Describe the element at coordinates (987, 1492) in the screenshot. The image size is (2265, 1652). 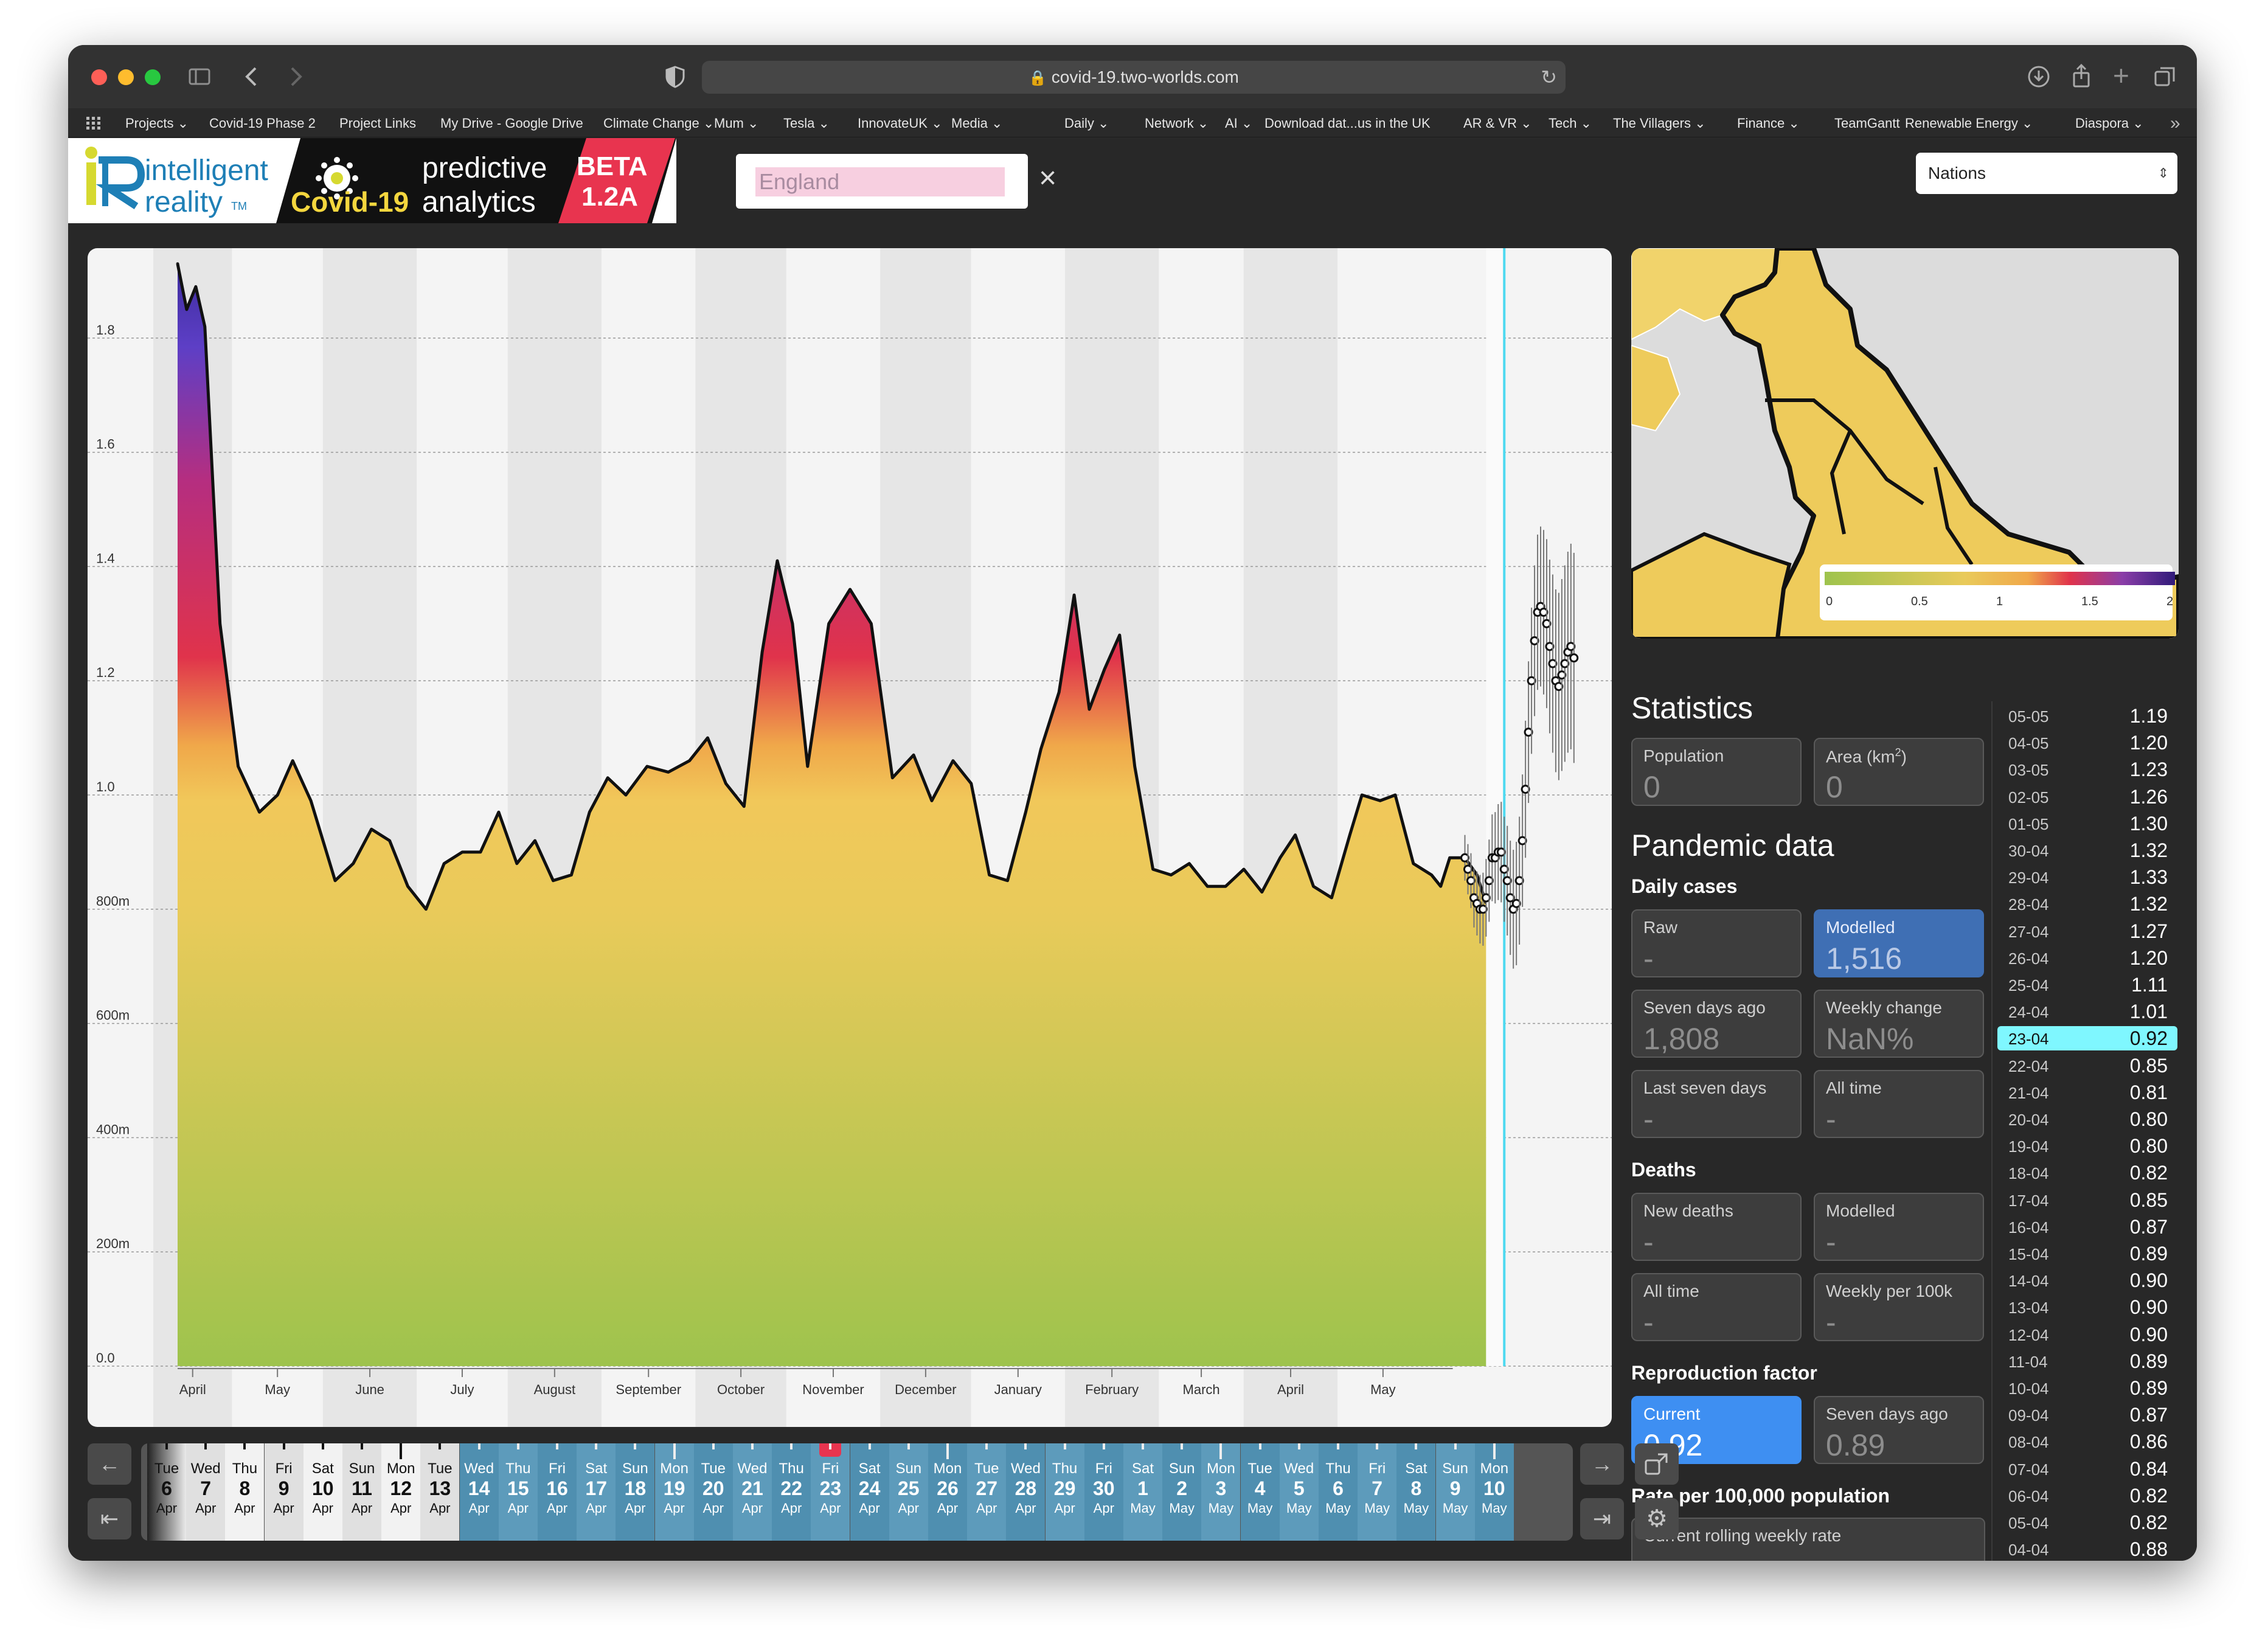
I see `timeline-day: Tue 27 Apr` at that location.